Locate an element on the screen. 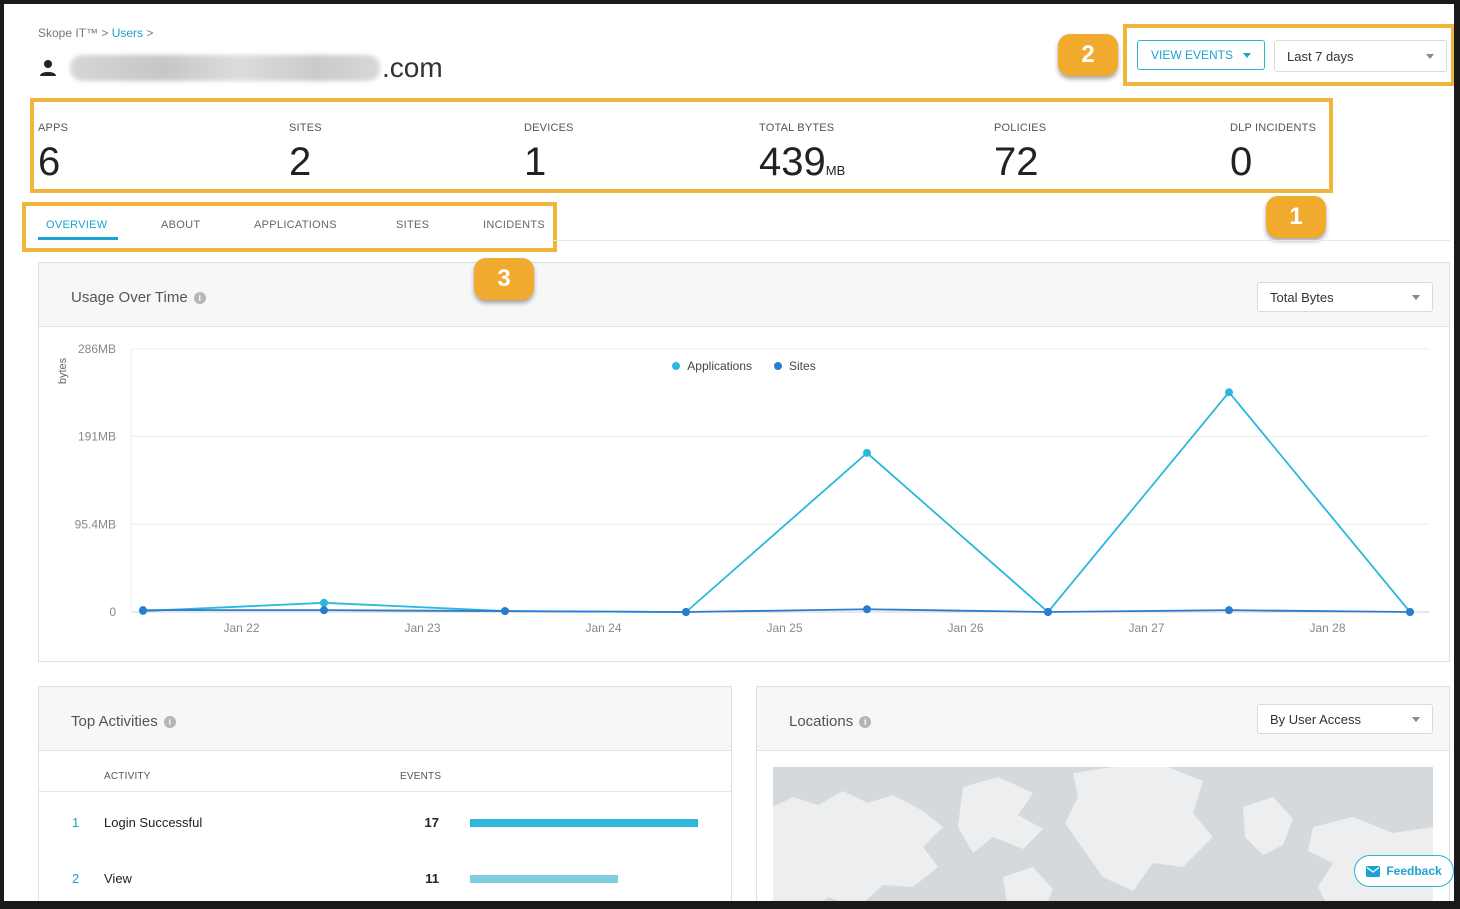 The image size is (1460, 909). locations-card: Locations i By User Access is located at coordinates (1103, 793).